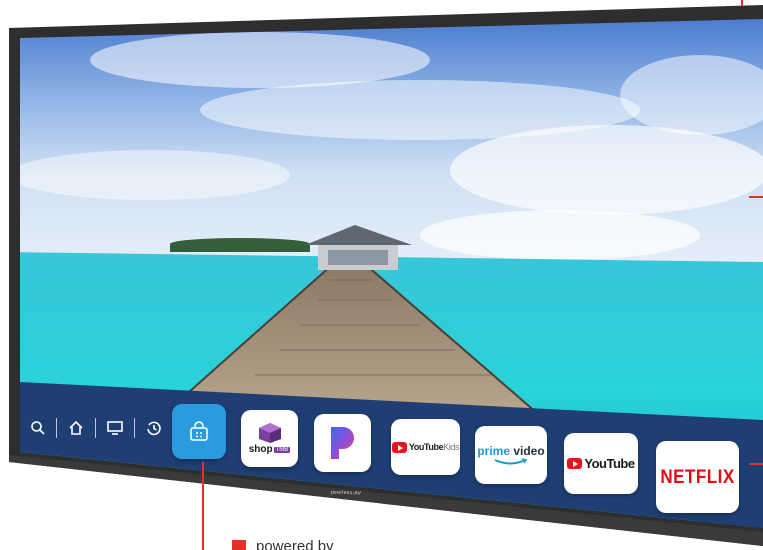 This screenshot has height=550, width=763. Describe the element at coordinates (260, 449) in the screenshot. I see `shop-label: shop` at that location.